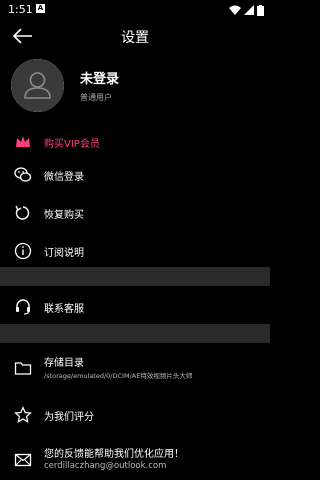 The height and width of the screenshot is (480, 320). Describe the element at coordinates (22, 212) in the screenshot. I see `restore-icon` at that location.